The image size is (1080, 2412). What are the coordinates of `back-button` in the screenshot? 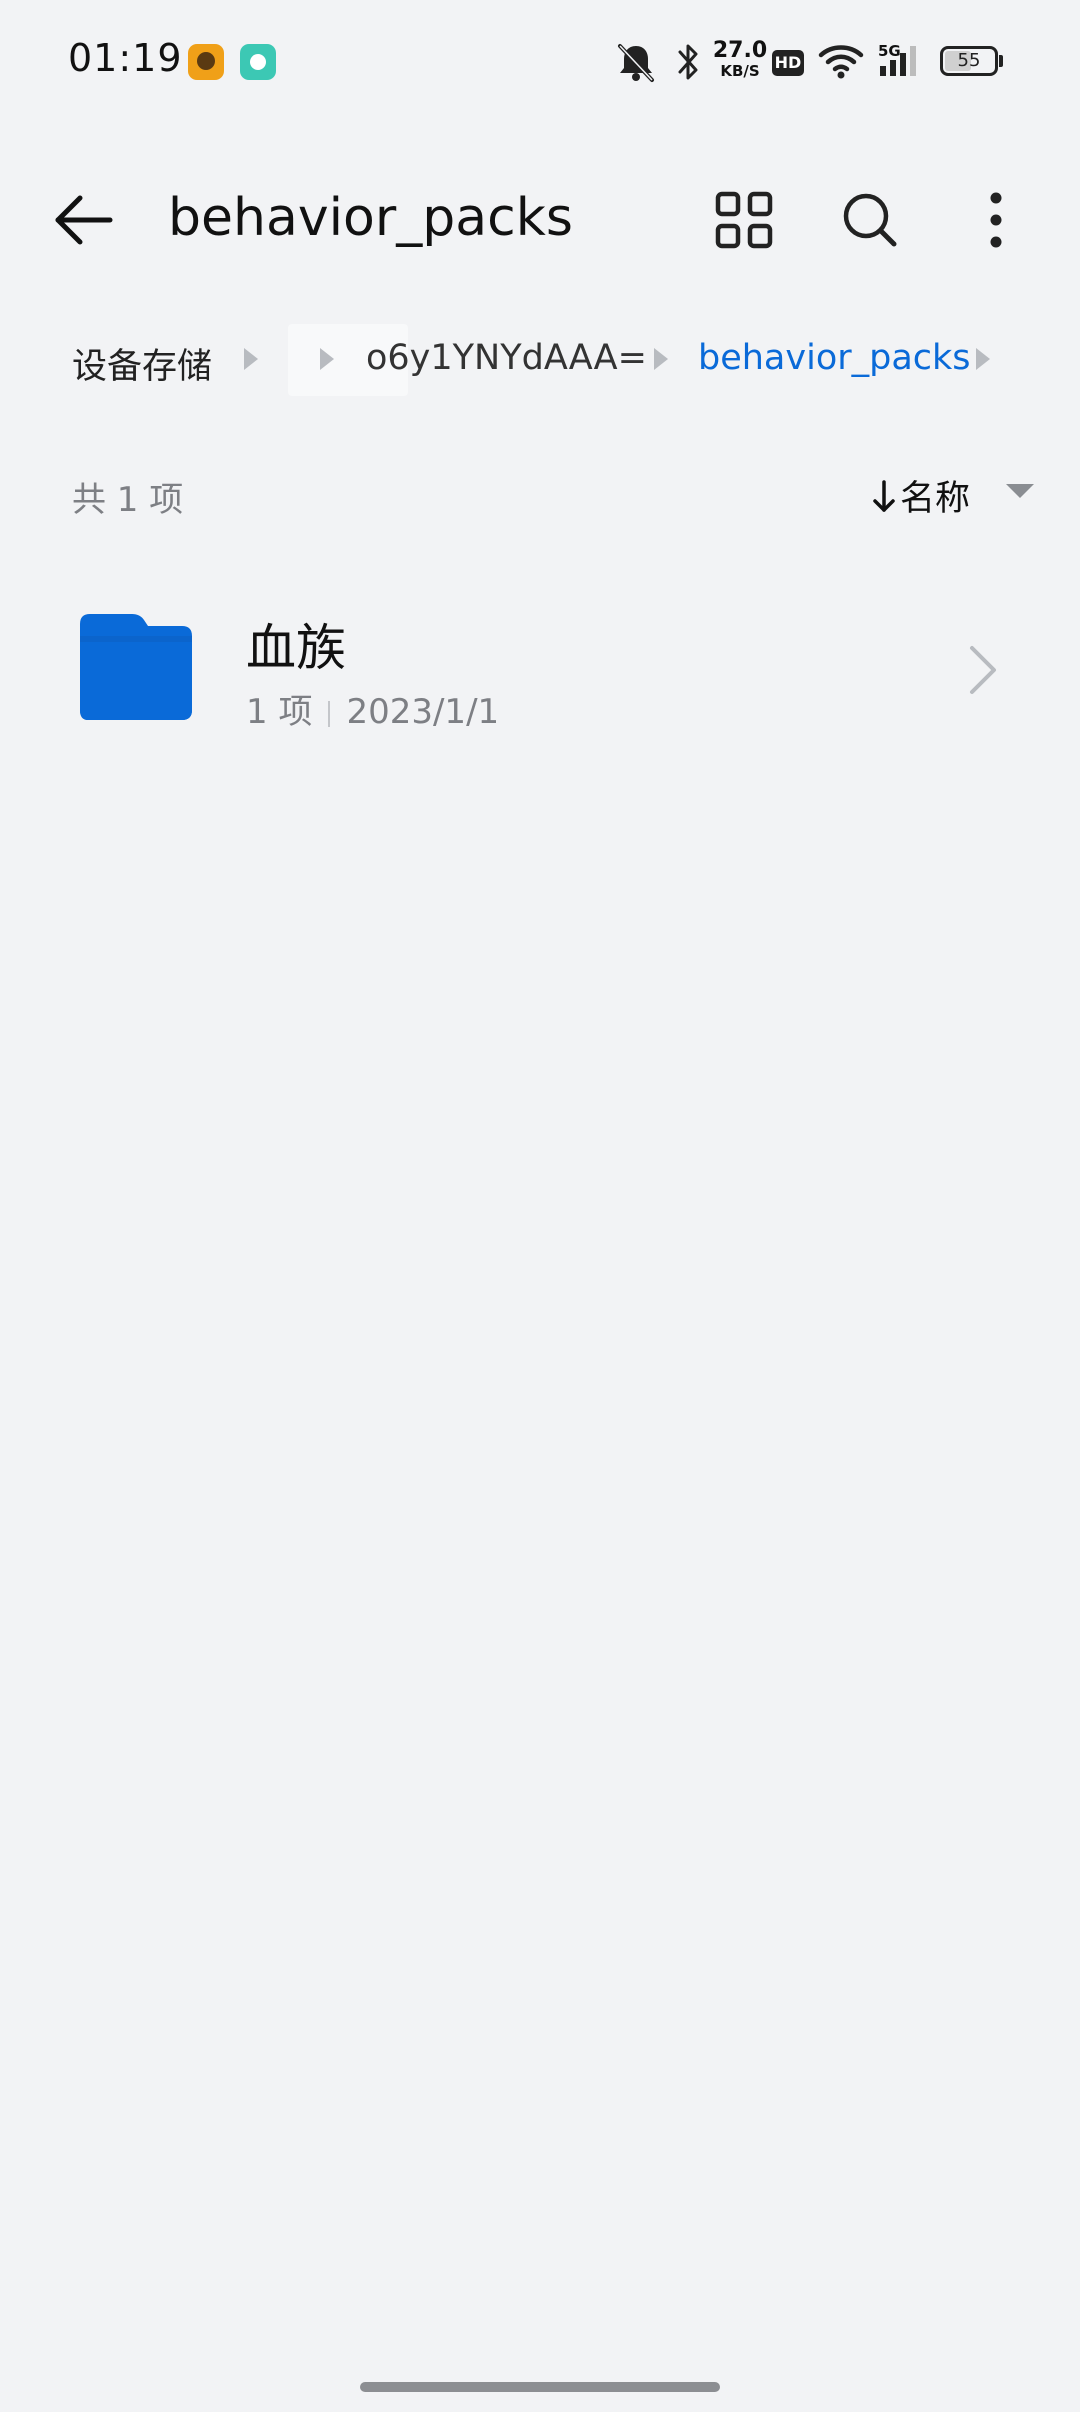 It's located at (84, 220).